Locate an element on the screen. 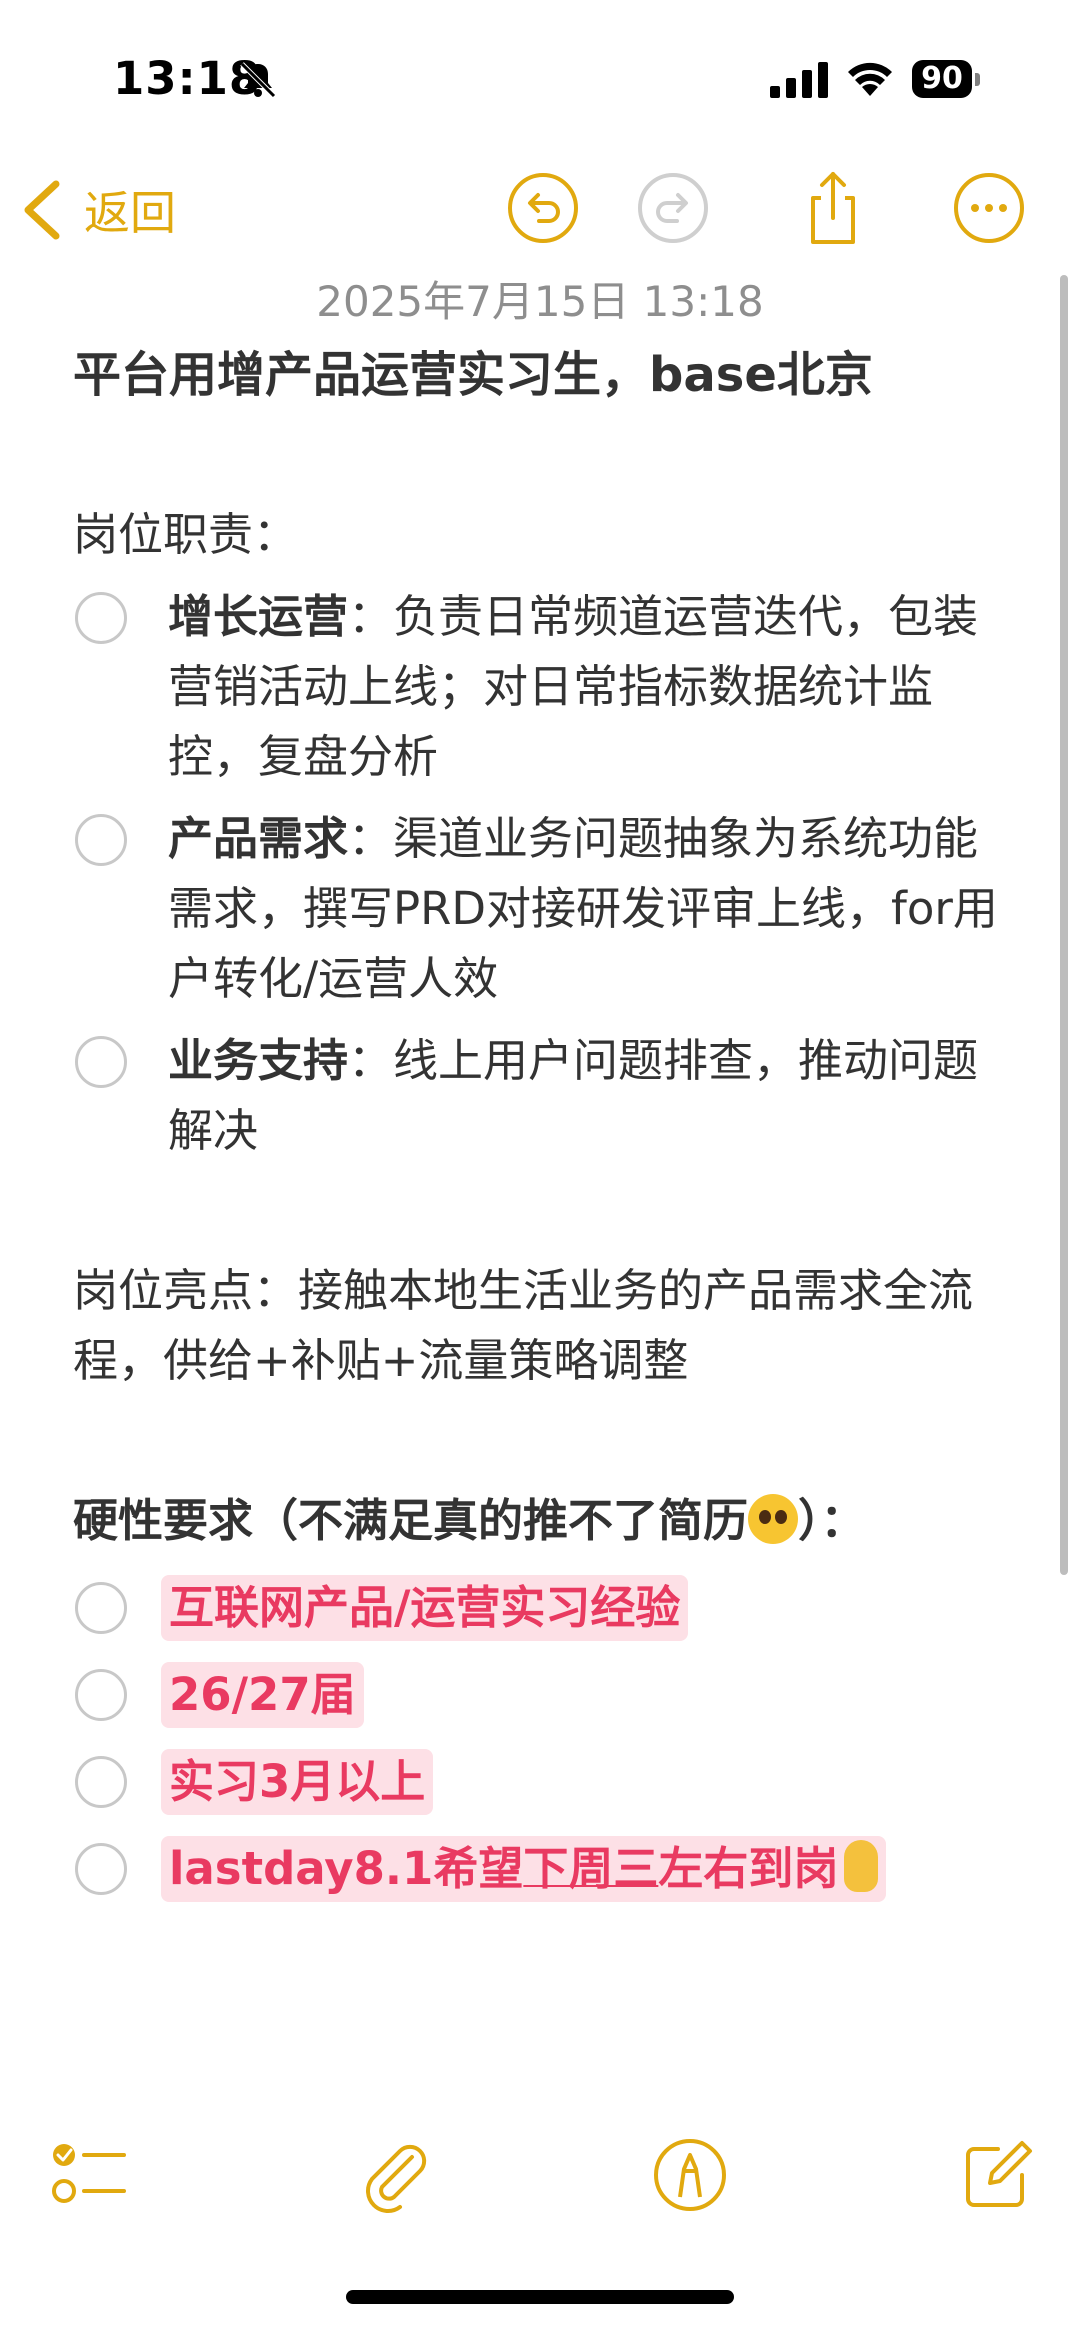 This screenshot has width=1080, height=2341. task-label: 产品需求 is located at coordinates (258, 838).